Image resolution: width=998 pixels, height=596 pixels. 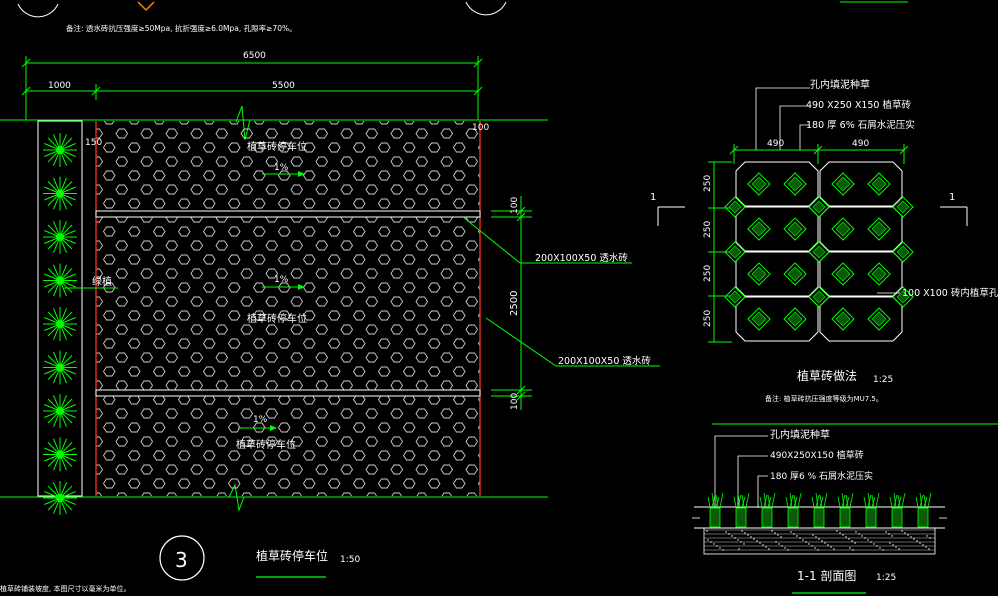 I want to click on bay-3-label: 植草砖停车位, so click(x=266, y=444).